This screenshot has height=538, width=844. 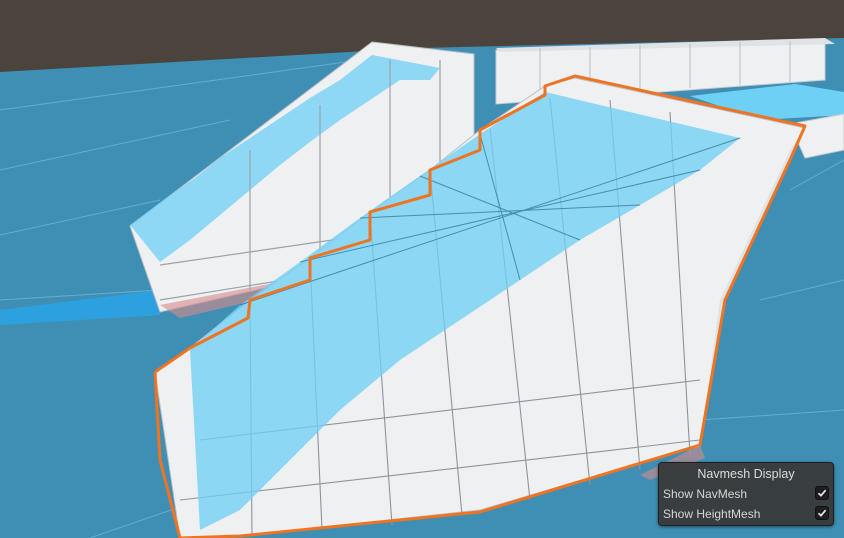 I want to click on show-navmesh-label: Show NavMesh, so click(x=705, y=494).